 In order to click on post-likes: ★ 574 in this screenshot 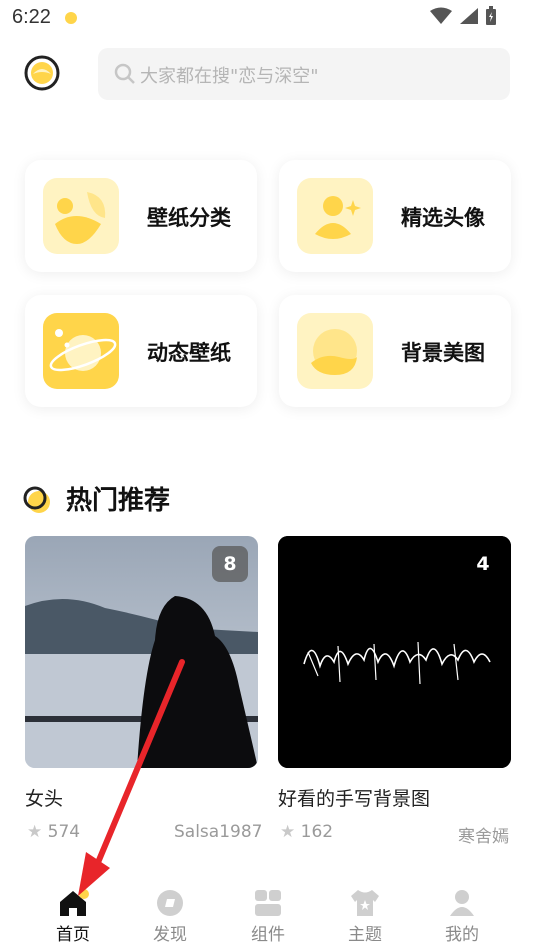, I will do `click(53, 832)`.